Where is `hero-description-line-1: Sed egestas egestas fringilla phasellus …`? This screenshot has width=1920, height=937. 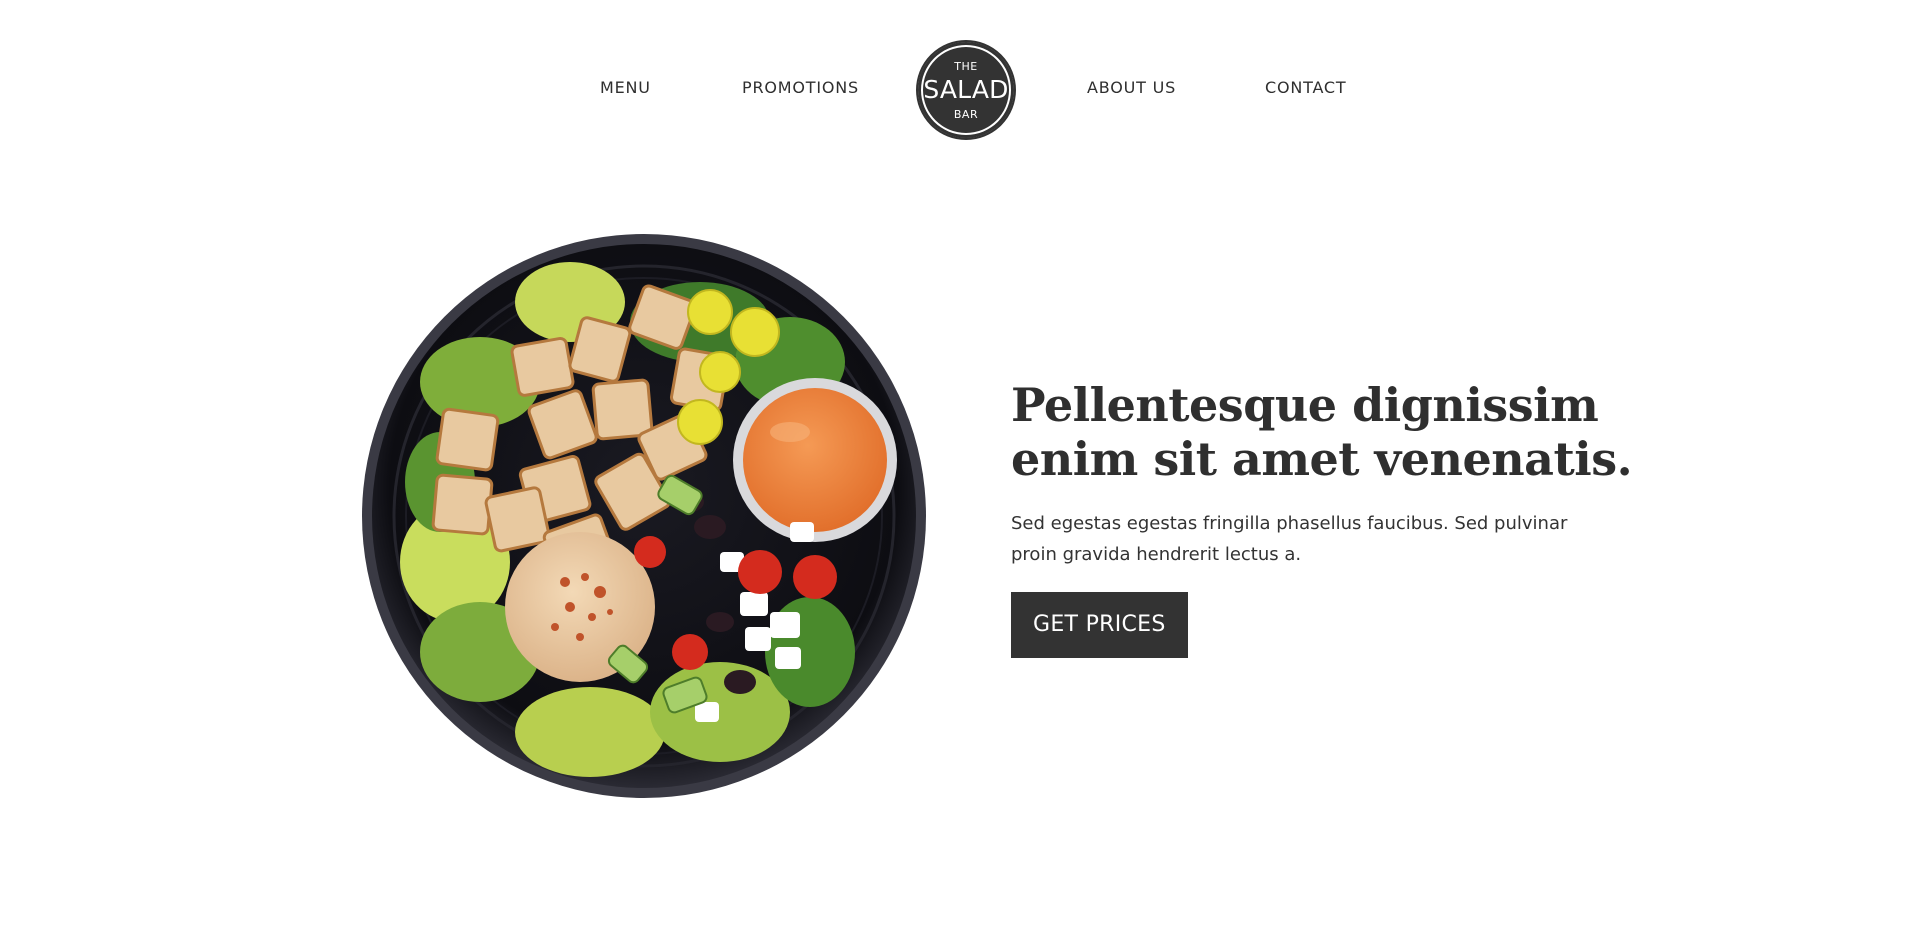 hero-description-line-1: Sed egestas egestas fringilla phasellus … is located at coordinates (1289, 523).